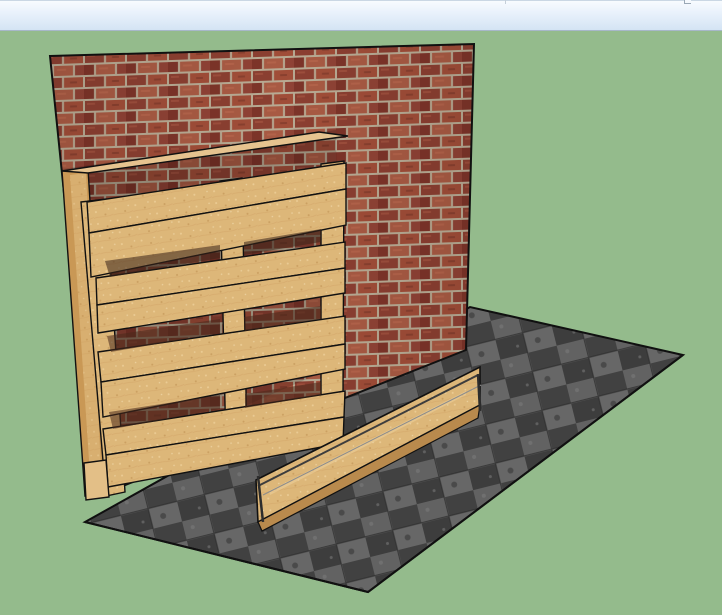  What do you see at coordinates (361, 15) in the screenshot?
I see `toolbar-strip` at bounding box center [361, 15].